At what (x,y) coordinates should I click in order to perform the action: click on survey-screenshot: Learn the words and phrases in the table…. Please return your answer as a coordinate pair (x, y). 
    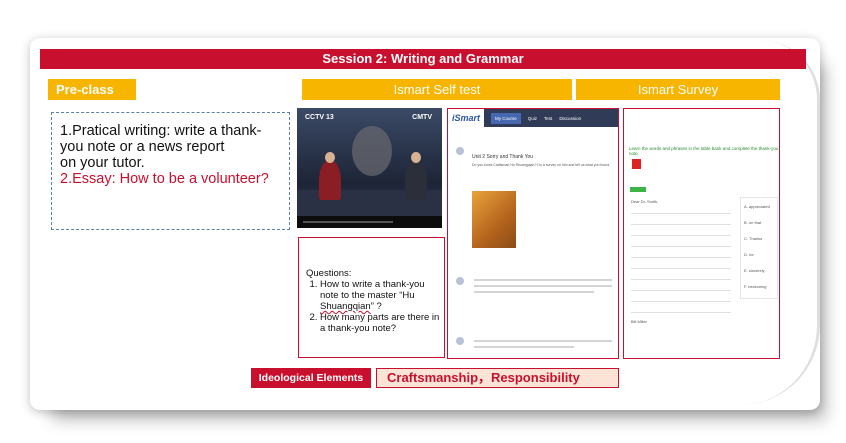
    Looking at the image, I should click on (701, 233).